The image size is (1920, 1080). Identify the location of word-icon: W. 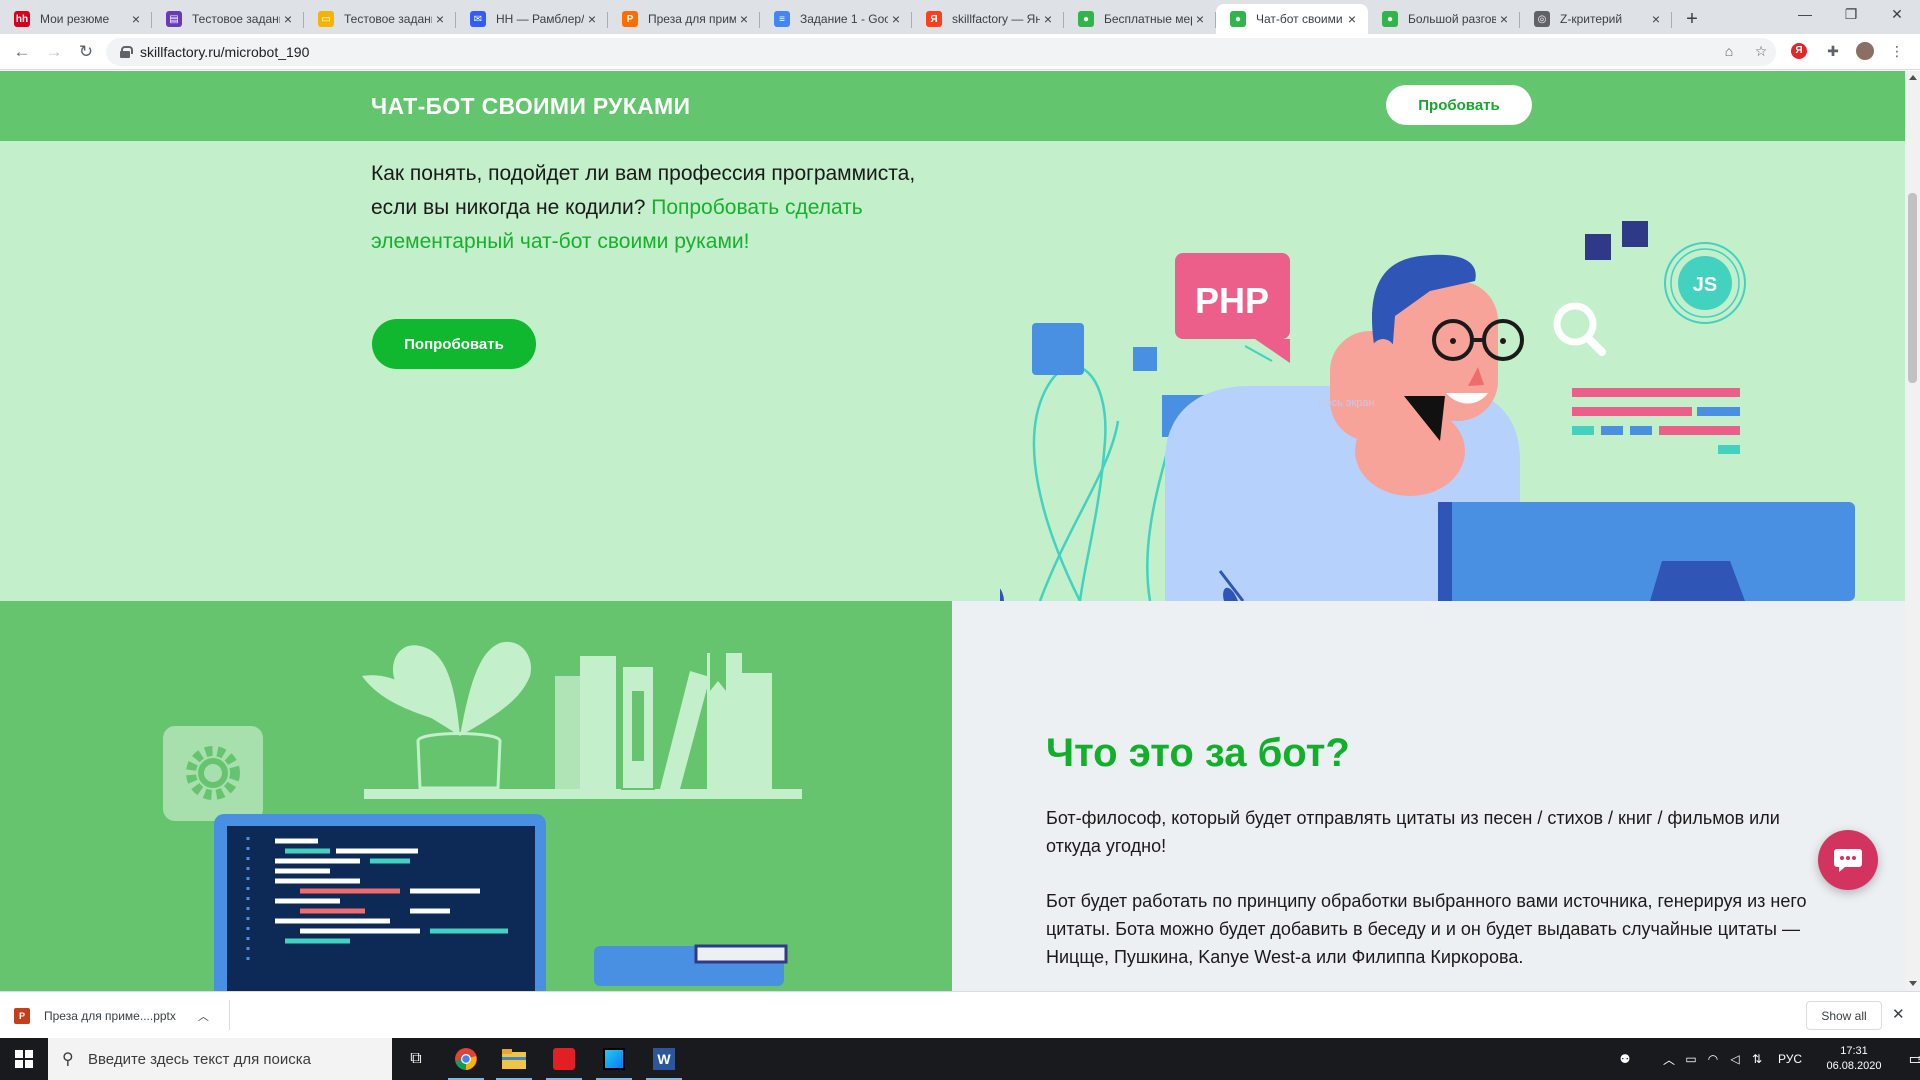
(664, 1059).